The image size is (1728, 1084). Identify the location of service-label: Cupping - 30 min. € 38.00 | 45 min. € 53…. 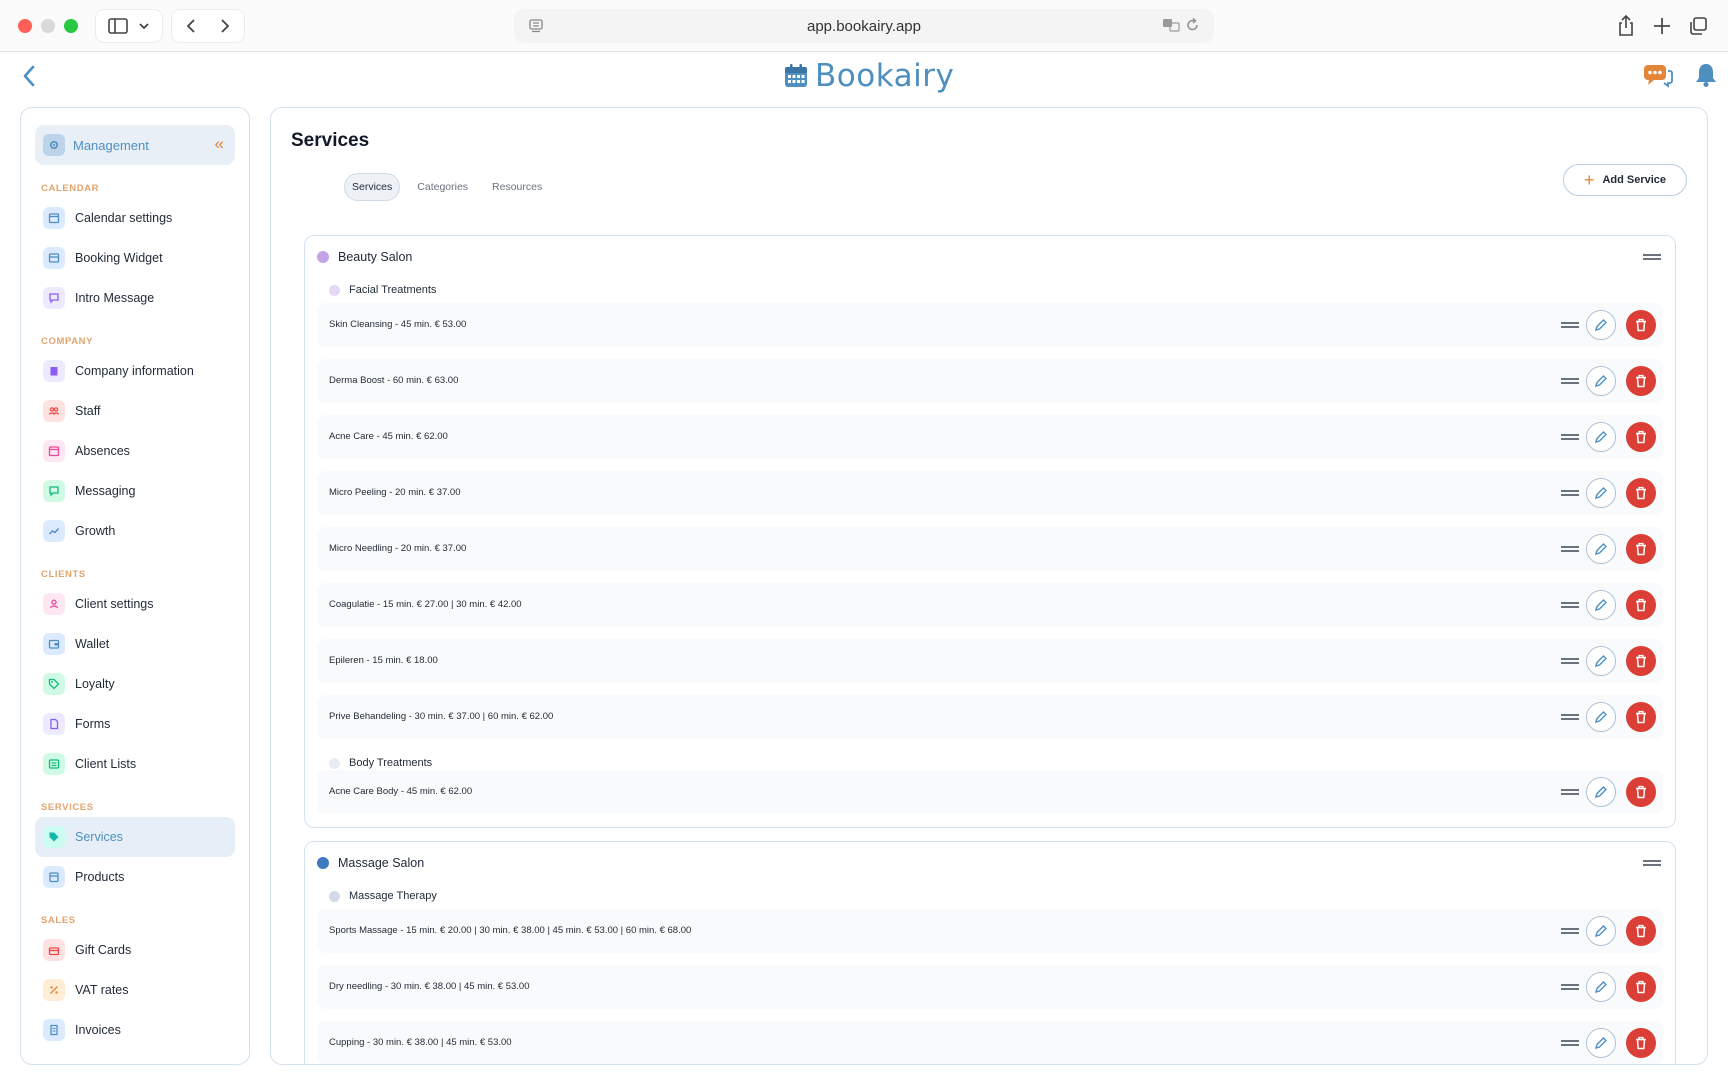
(420, 1042).